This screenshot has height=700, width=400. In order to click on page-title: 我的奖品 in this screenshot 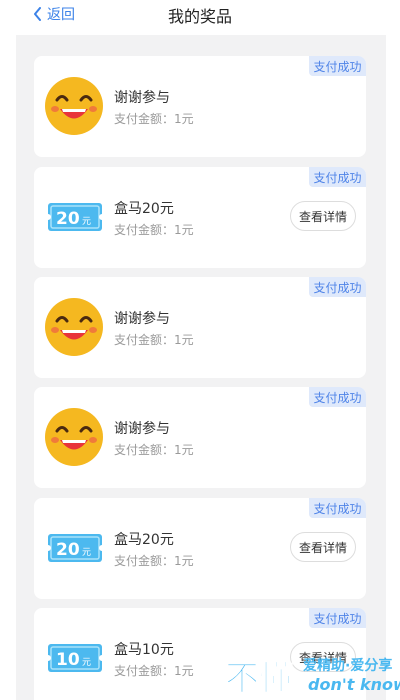, I will do `click(199, 16)`.